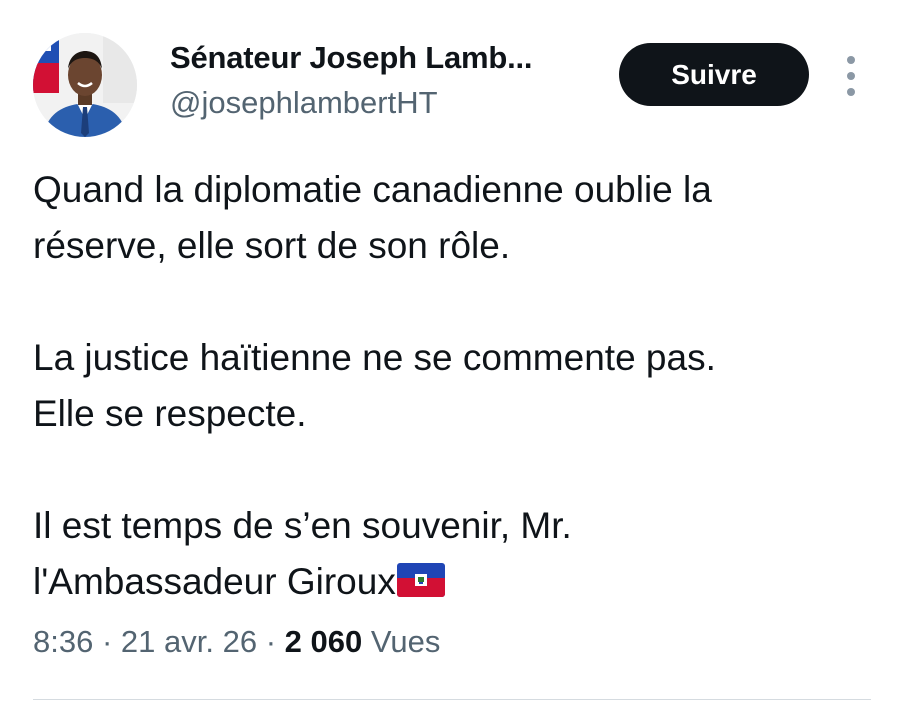  Describe the element at coordinates (420, 580) in the screenshot. I see `haiti-flag-icon` at that location.